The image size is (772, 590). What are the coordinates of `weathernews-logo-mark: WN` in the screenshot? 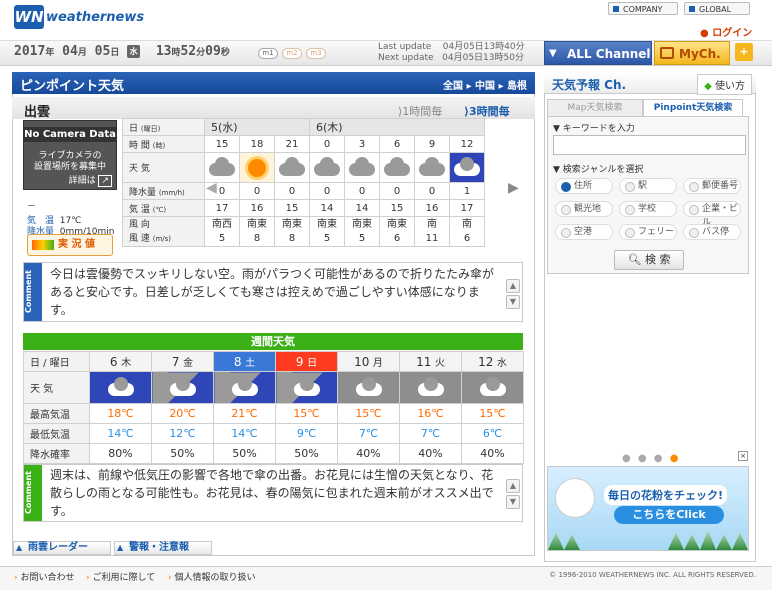 It's located at (29, 17).